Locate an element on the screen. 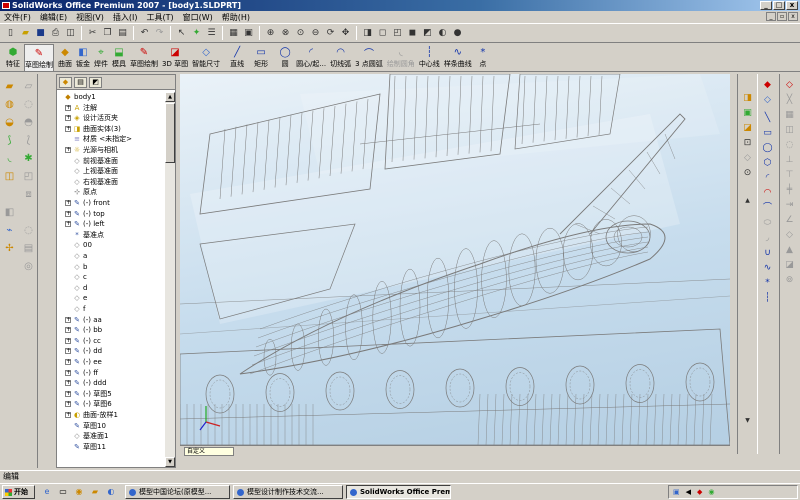  tangent-arc-small-icon: ◠ is located at coordinates (767, 193).